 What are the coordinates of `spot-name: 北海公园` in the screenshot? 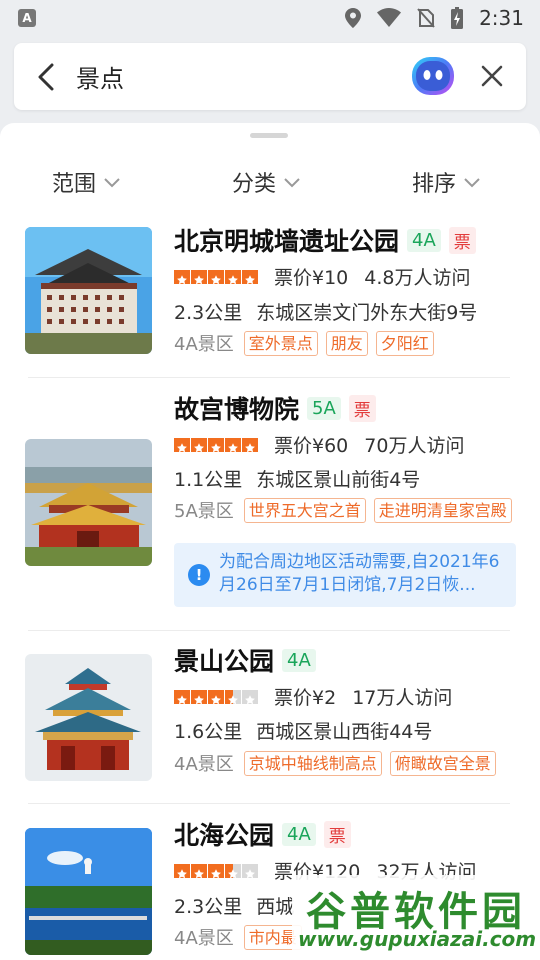 It's located at (224, 835).